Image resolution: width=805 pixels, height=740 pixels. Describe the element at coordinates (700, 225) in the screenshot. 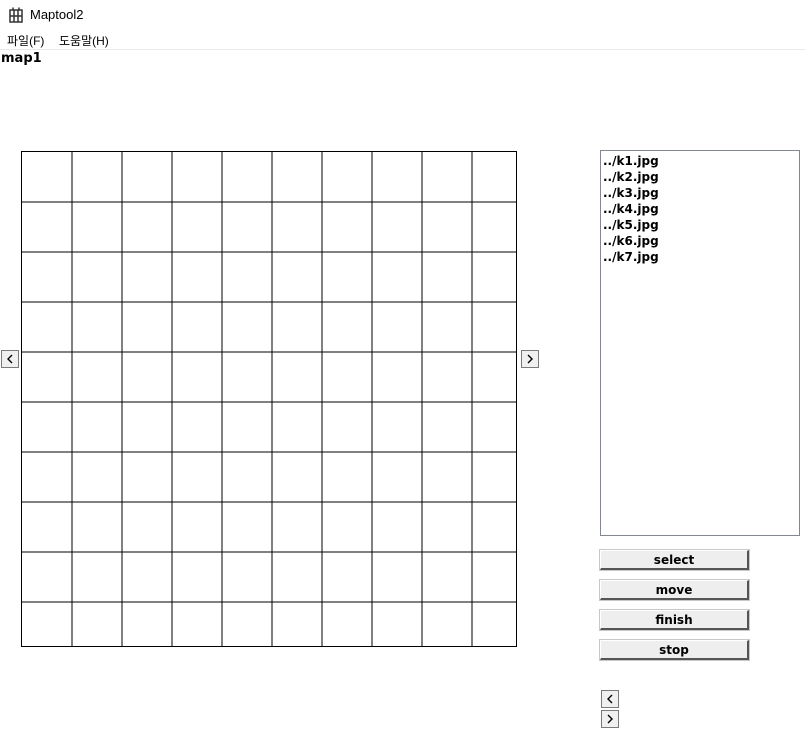

I see `list-item: ../k5.jpg` at that location.